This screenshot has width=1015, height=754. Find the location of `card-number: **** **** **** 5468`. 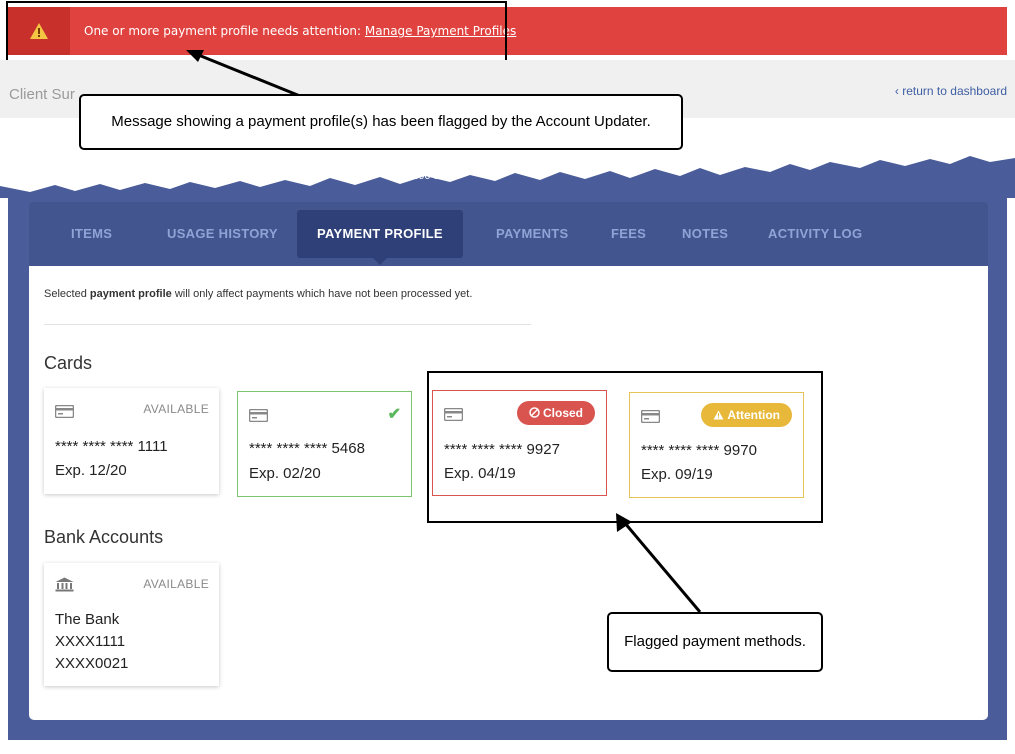

card-number: **** **** **** 5468 is located at coordinates (307, 448).